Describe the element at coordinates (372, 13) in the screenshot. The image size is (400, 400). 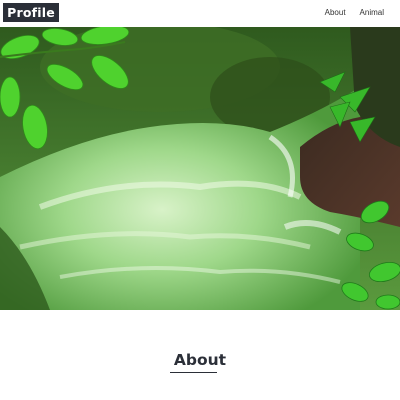
I see `nav-link-animal: Animal` at that location.